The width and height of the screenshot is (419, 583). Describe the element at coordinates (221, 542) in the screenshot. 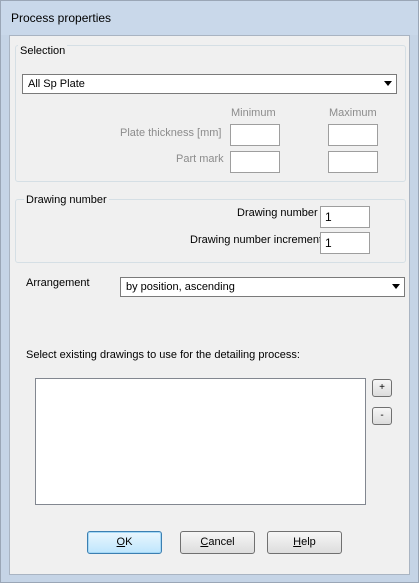

I see `cancel-button-label: ancel` at that location.